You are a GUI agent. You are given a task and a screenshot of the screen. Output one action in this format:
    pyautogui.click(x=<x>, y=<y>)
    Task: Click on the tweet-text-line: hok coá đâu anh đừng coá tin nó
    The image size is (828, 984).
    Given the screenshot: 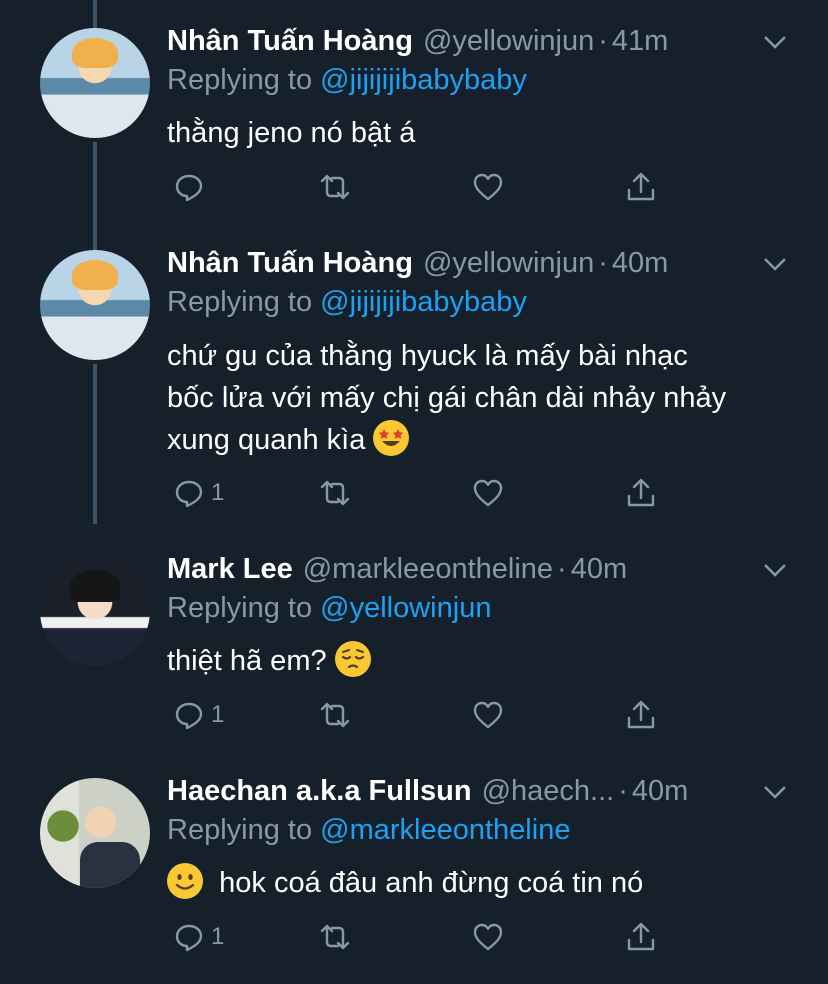 What is the action you would take?
    pyautogui.click(x=487, y=883)
    